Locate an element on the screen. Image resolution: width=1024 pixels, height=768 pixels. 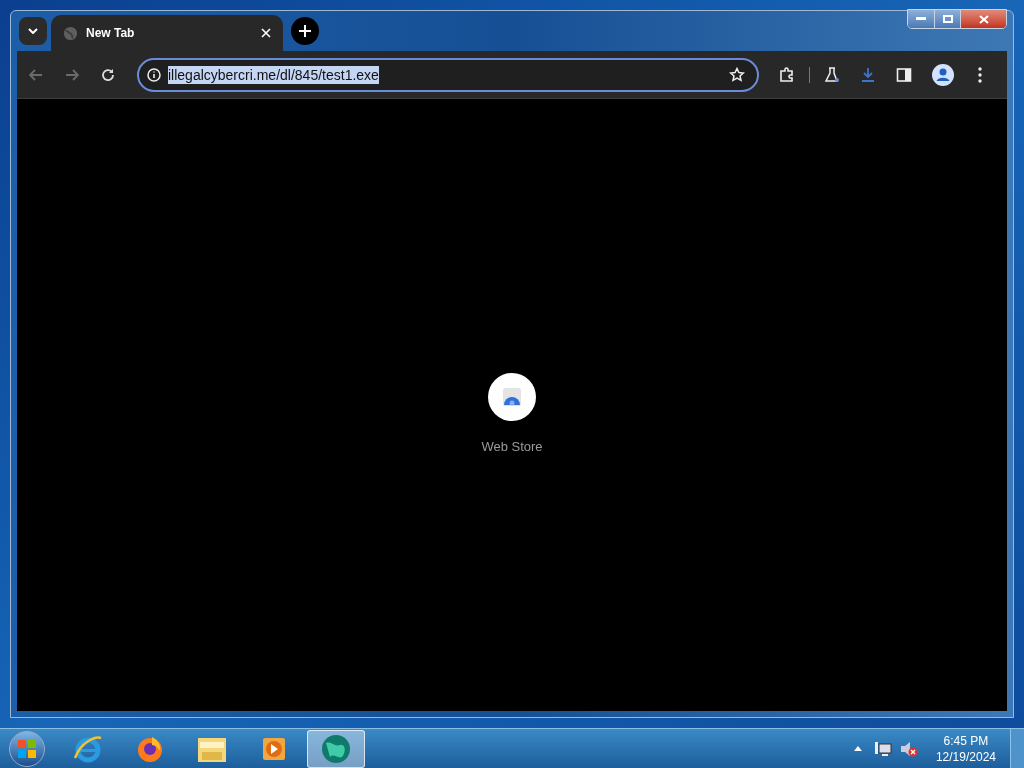
network-icon is located at coordinates (882, 748).